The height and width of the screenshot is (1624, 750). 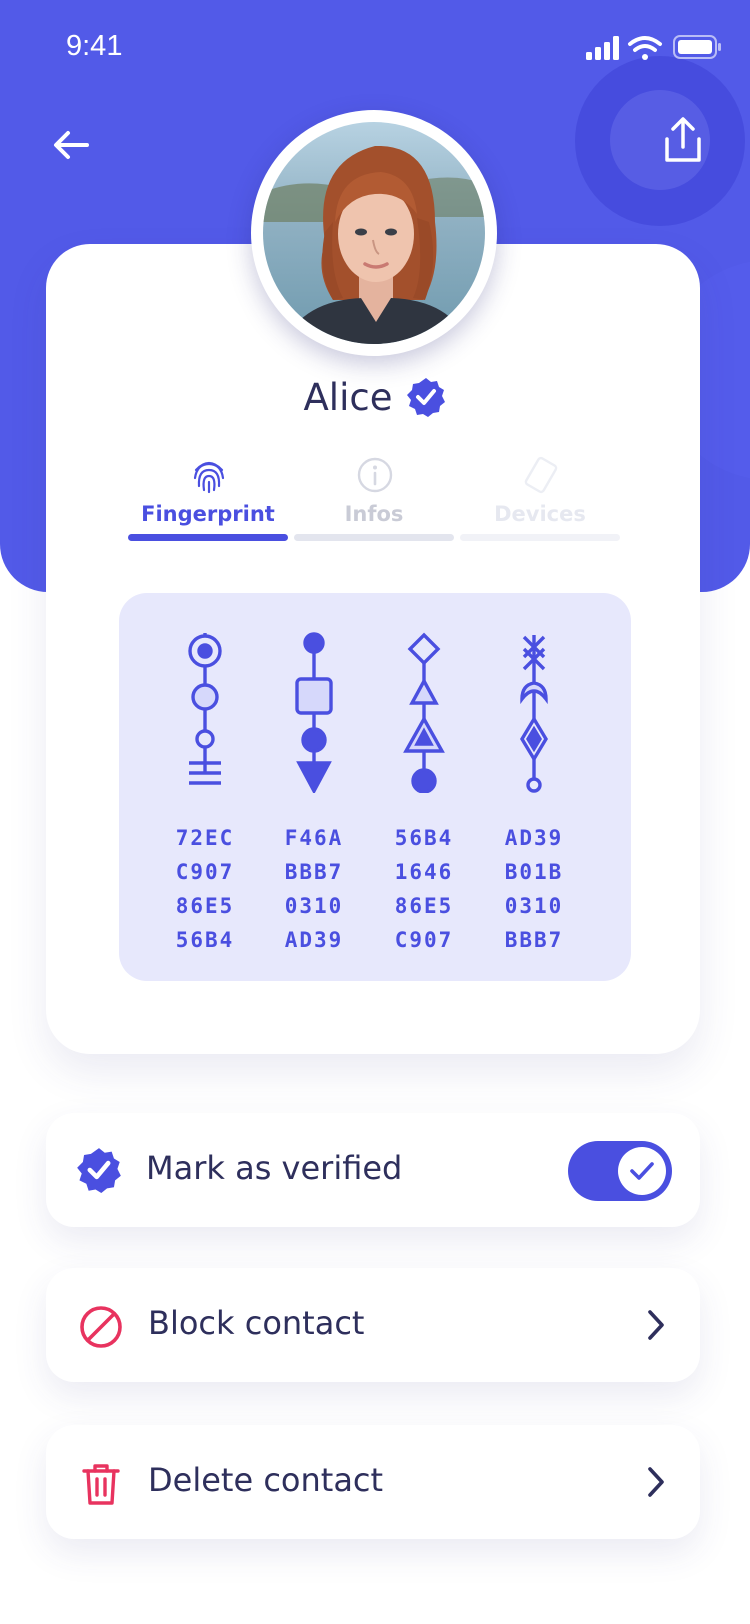 What do you see at coordinates (697, 47) in the screenshot?
I see `battery-icon` at bounding box center [697, 47].